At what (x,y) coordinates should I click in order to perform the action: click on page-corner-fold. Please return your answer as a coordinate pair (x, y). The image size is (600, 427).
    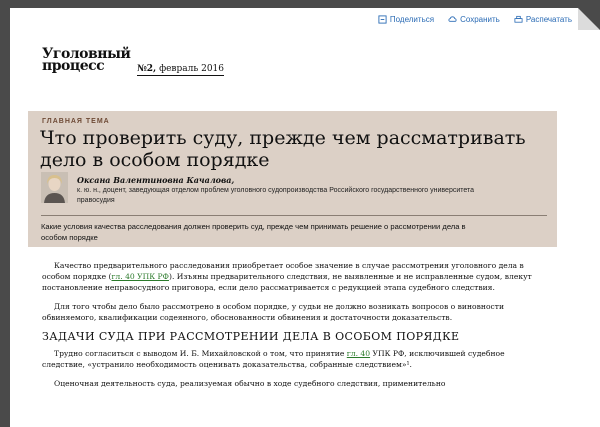
    Looking at the image, I should click on (589, 19).